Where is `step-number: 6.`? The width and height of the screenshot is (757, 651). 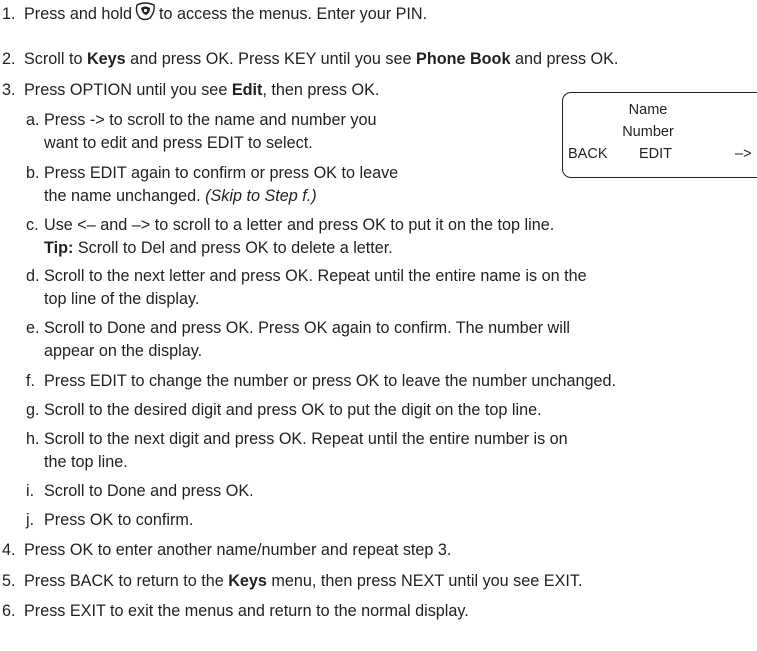 step-number: 6. is located at coordinates (9, 611).